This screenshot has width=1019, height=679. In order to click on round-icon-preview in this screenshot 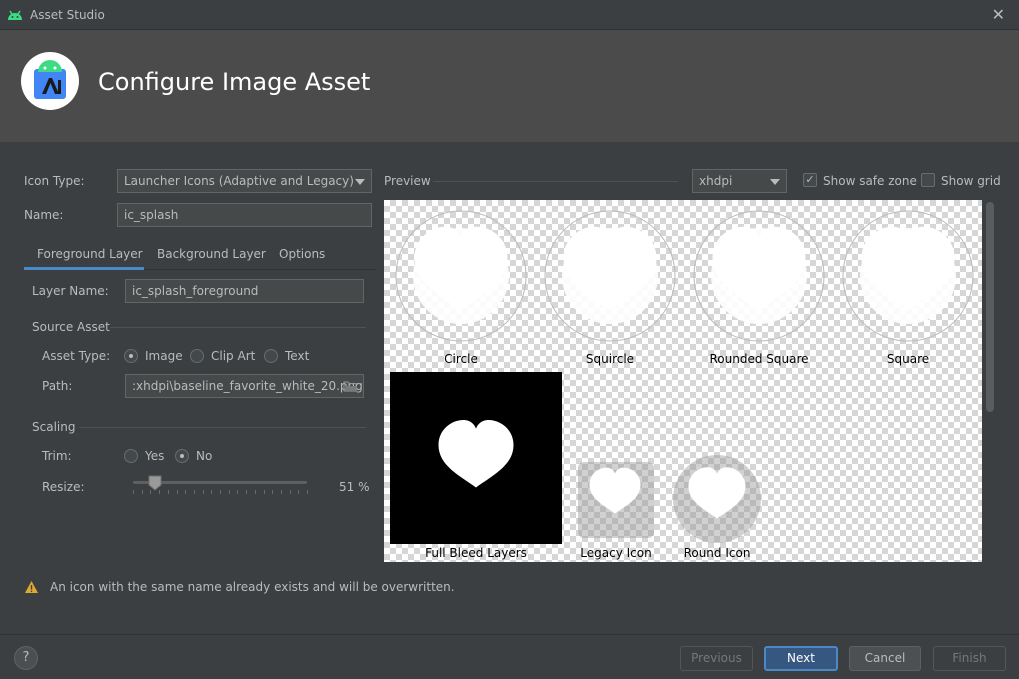, I will do `click(717, 499)`.